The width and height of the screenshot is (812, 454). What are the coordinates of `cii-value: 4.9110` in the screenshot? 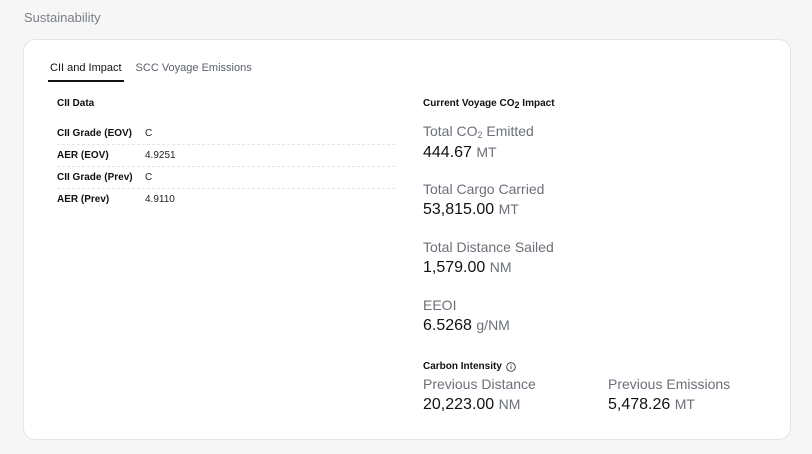 It's located at (160, 199).